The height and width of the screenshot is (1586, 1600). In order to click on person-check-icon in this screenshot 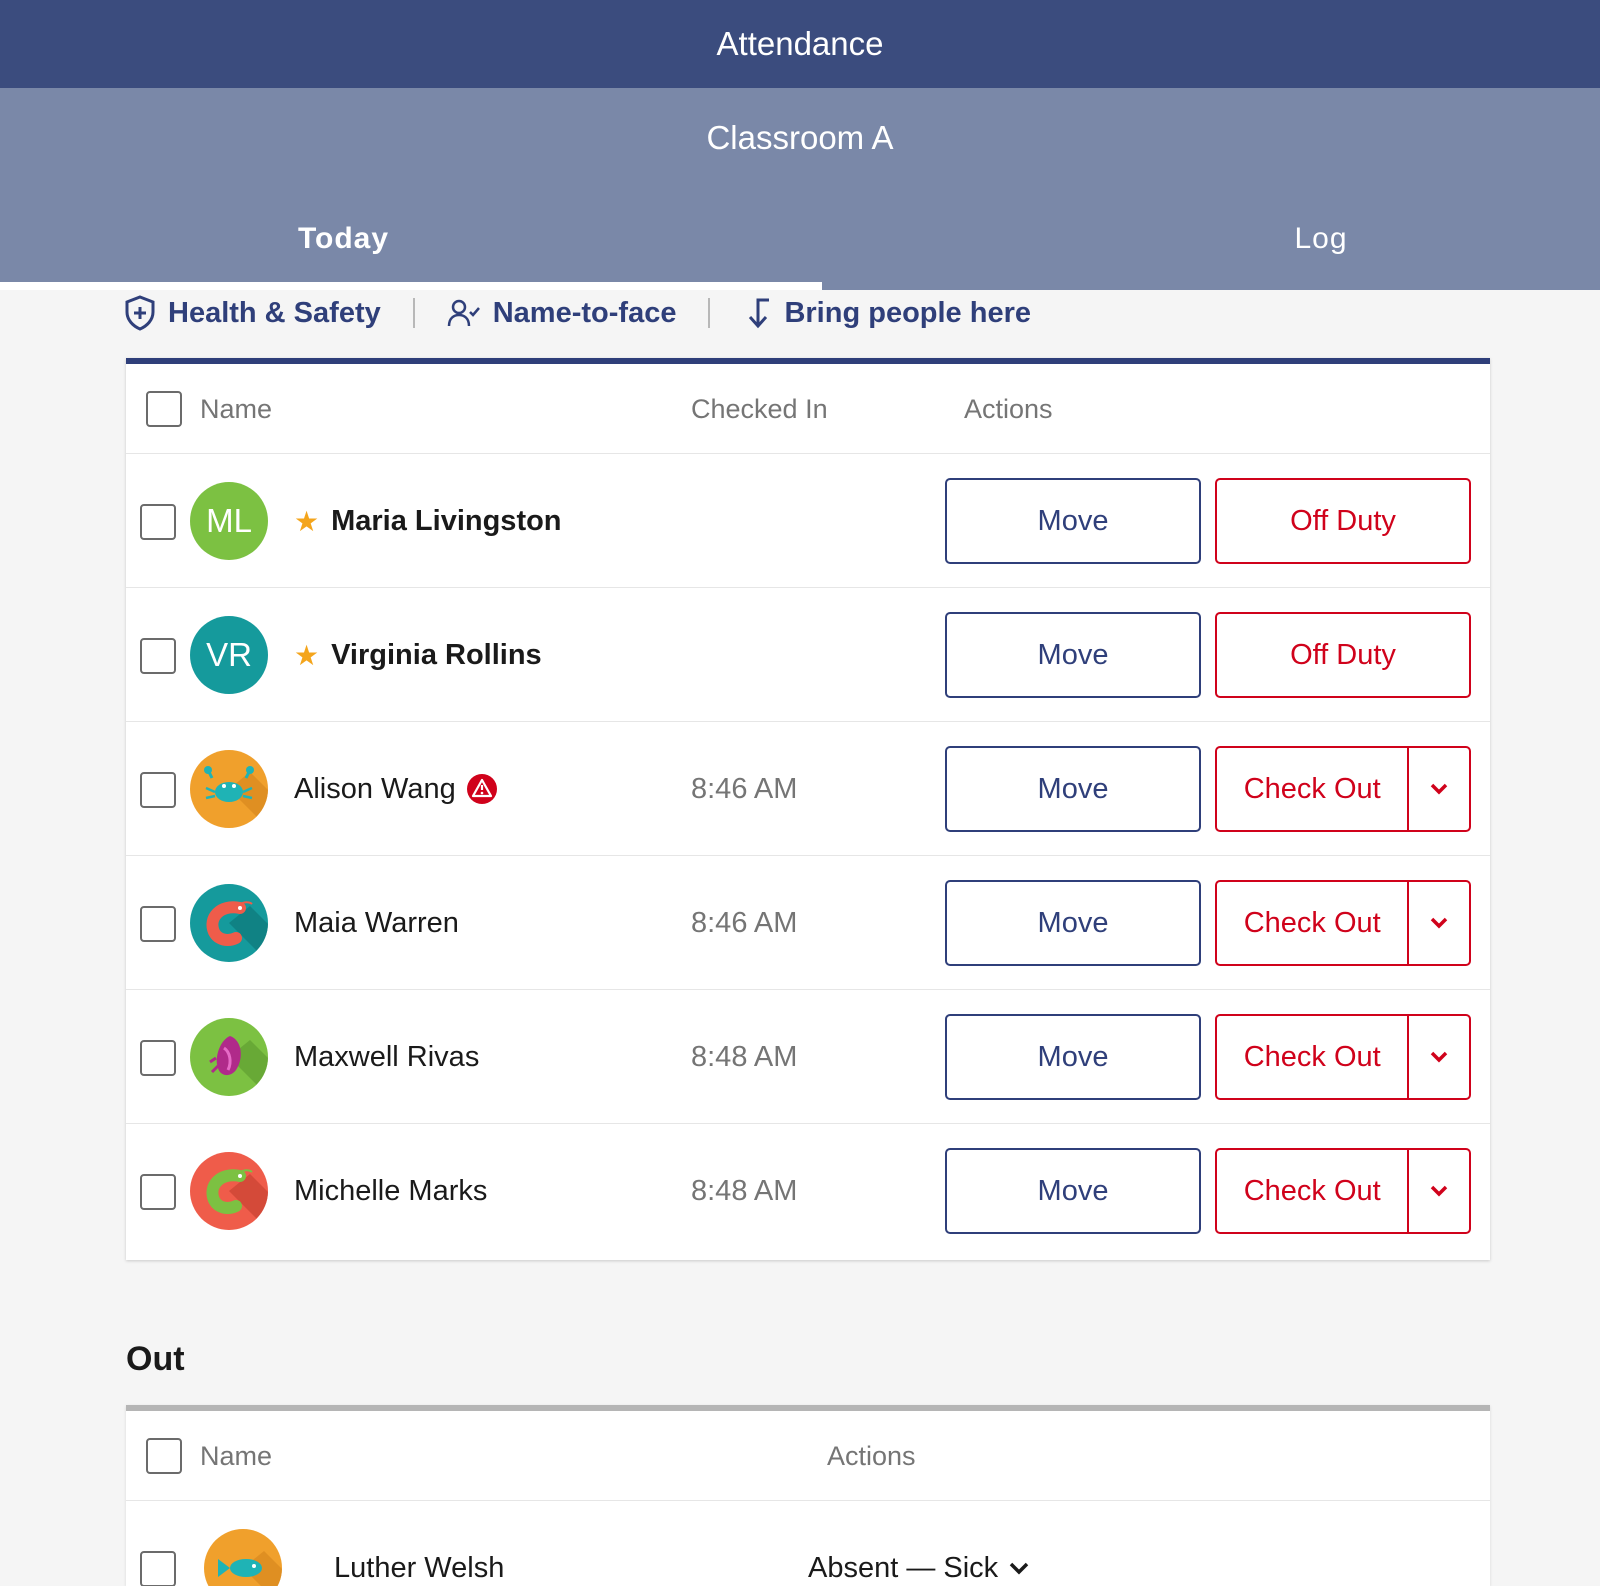, I will do `click(463, 313)`.